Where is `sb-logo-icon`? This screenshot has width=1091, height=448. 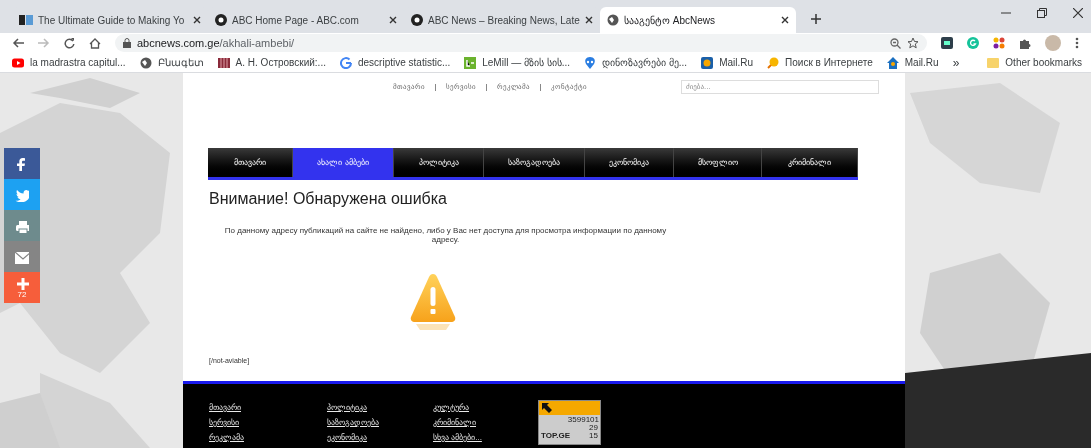 sb-logo-icon is located at coordinates (26, 20).